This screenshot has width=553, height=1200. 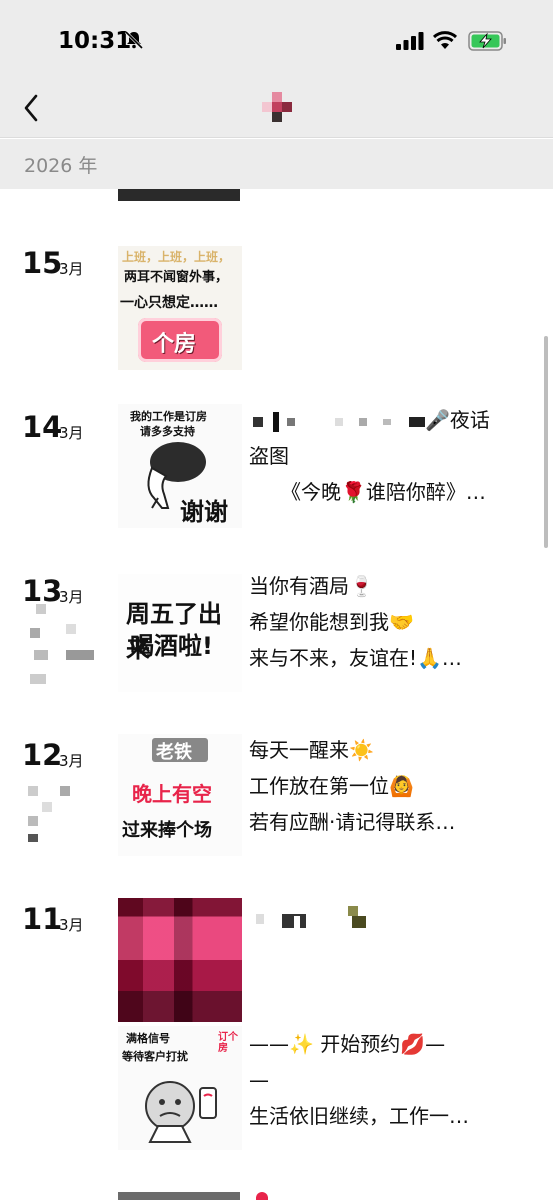 What do you see at coordinates (276, 164) in the screenshot?
I see `year-header: 2026 年` at bounding box center [276, 164].